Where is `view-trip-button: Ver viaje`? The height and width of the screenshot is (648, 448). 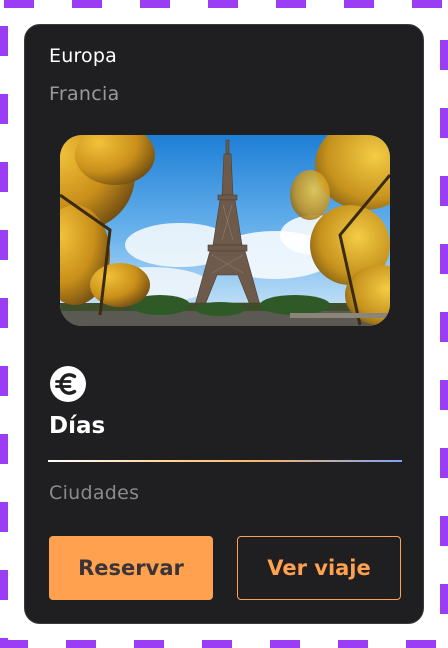 view-trip-button: Ver viaje is located at coordinates (319, 568).